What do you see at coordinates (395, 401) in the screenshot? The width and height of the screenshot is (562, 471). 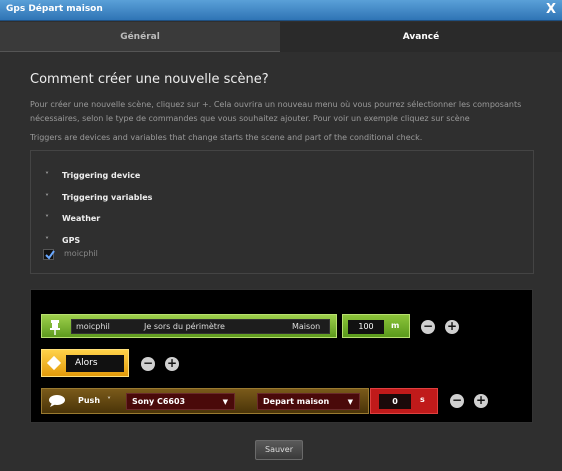 I see `delay-input: 0` at bounding box center [395, 401].